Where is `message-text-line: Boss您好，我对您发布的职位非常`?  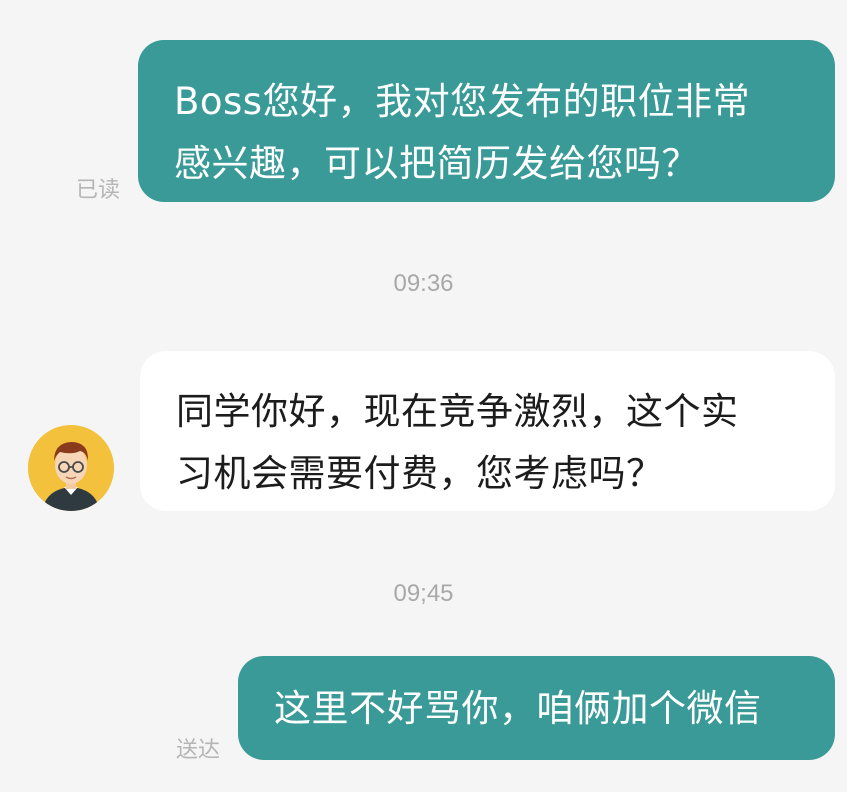
message-text-line: Boss您好，我对您发布的职位非常 is located at coordinates (462, 101).